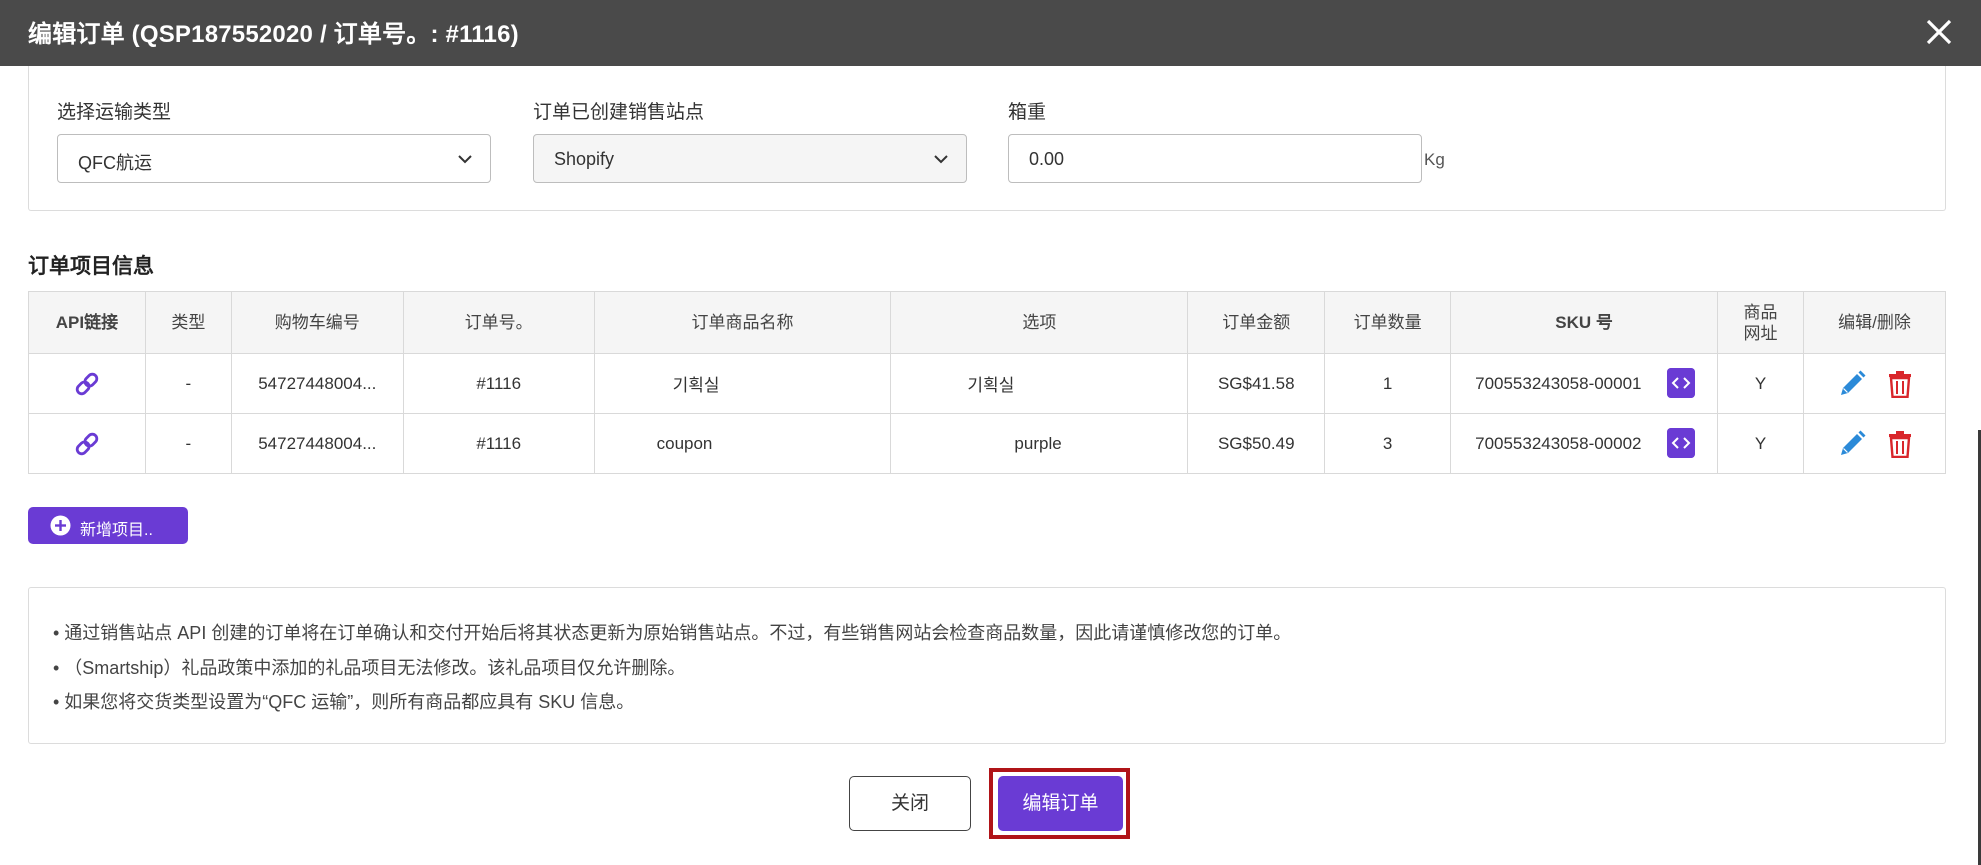 The height and width of the screenshot is (865, 1981). What do you see at coordinates (317, 322) in the screenshot?
I see `col-cart-no: 购物车编号` at bounding box center [317, 322].